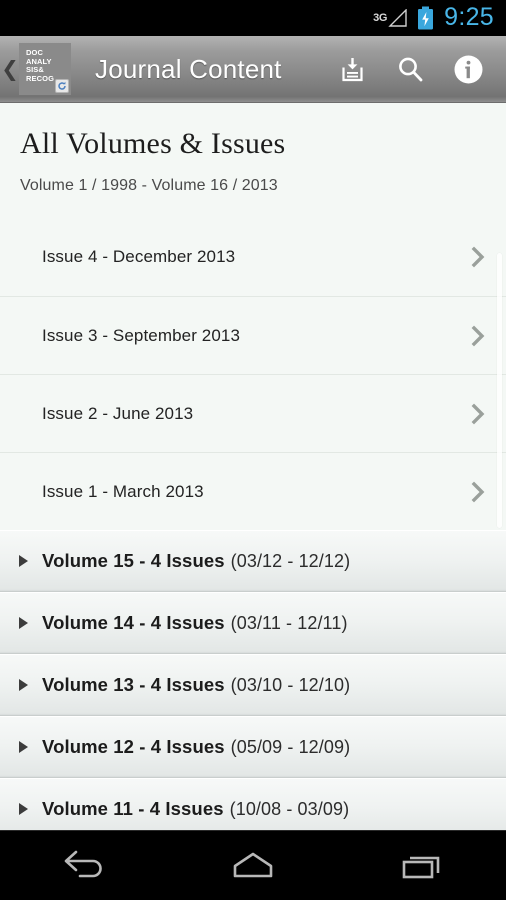 The height and width of the screenshot is (900, 506). I want to click on volume-title: Volume 15 - 4 Issues, so click(133, 560).